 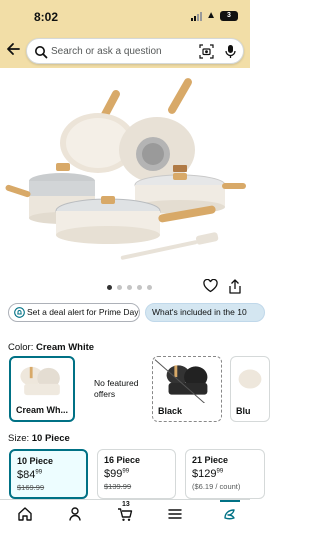 I want to click on size-option-price: $12999, so click(x=208, y=474).